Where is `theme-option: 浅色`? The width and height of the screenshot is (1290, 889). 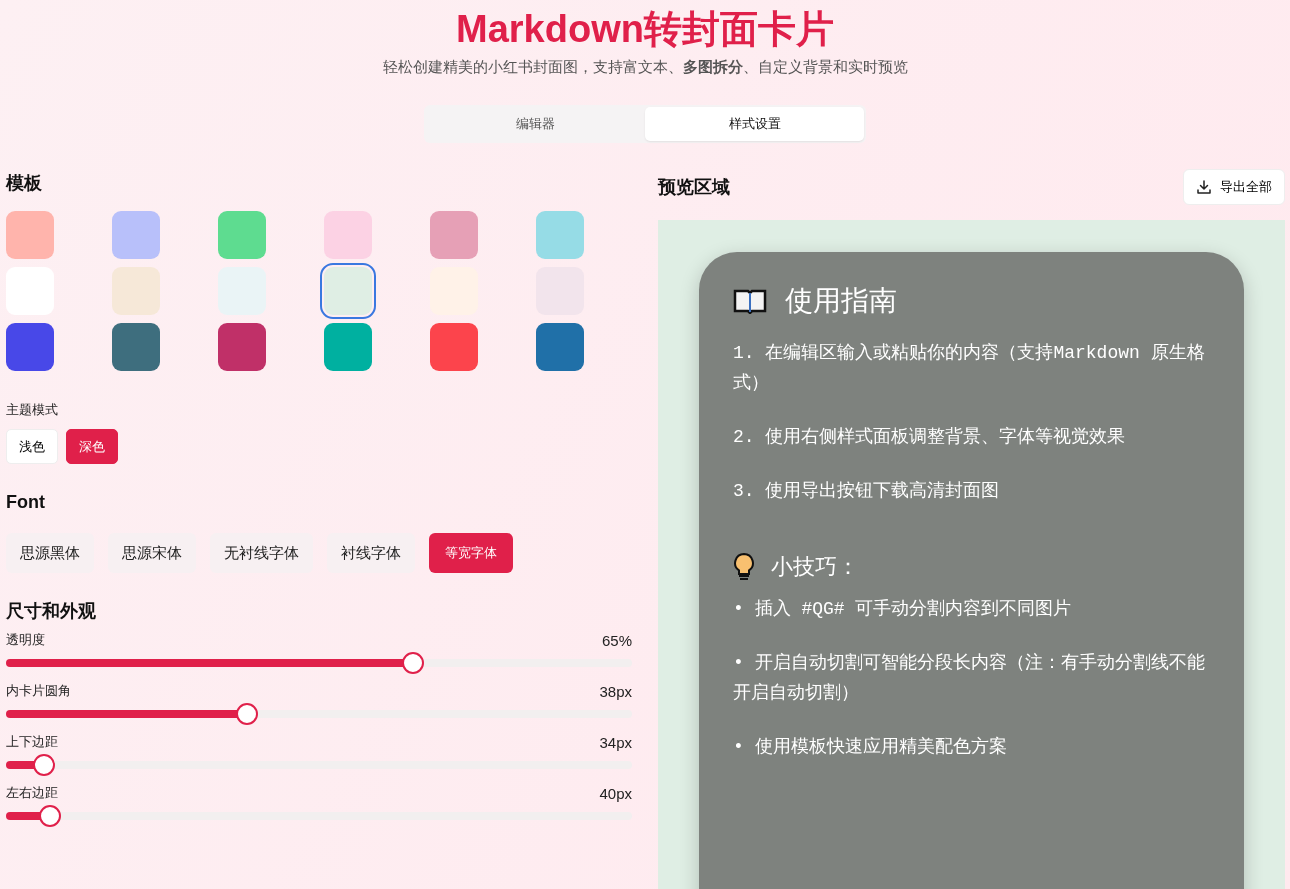
theme-option: 浅色 is located at coordinates (32, 446).